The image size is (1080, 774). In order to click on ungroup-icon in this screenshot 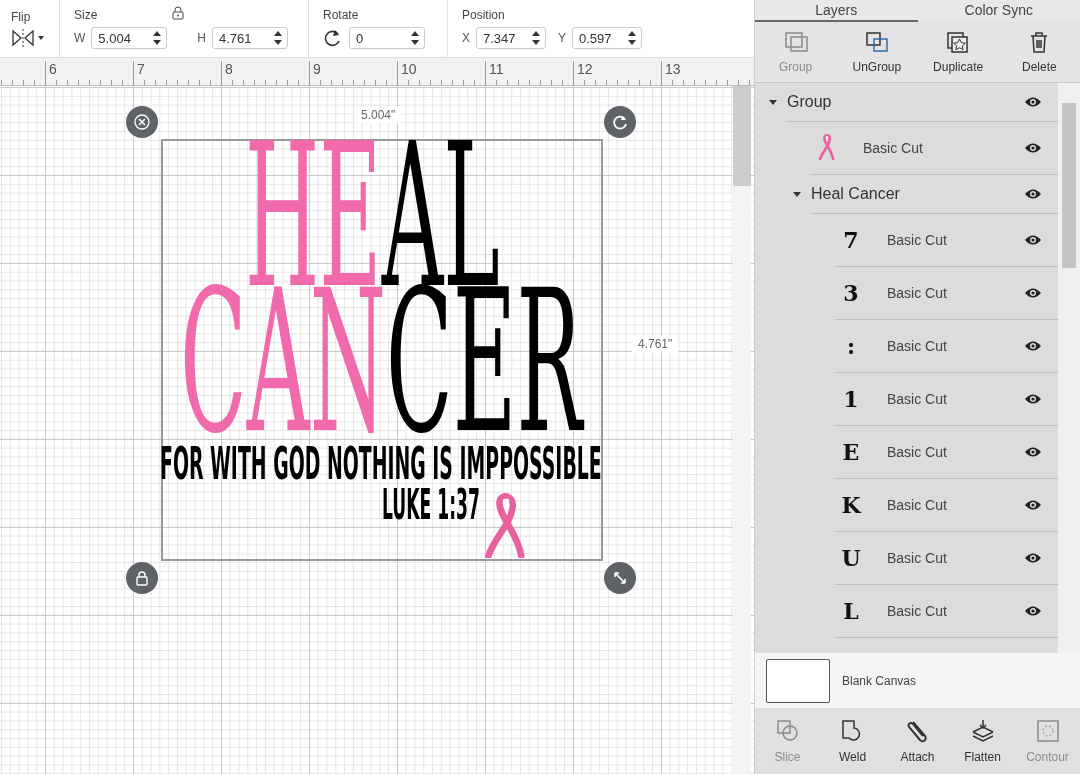, I will do `click(876, 42)`.